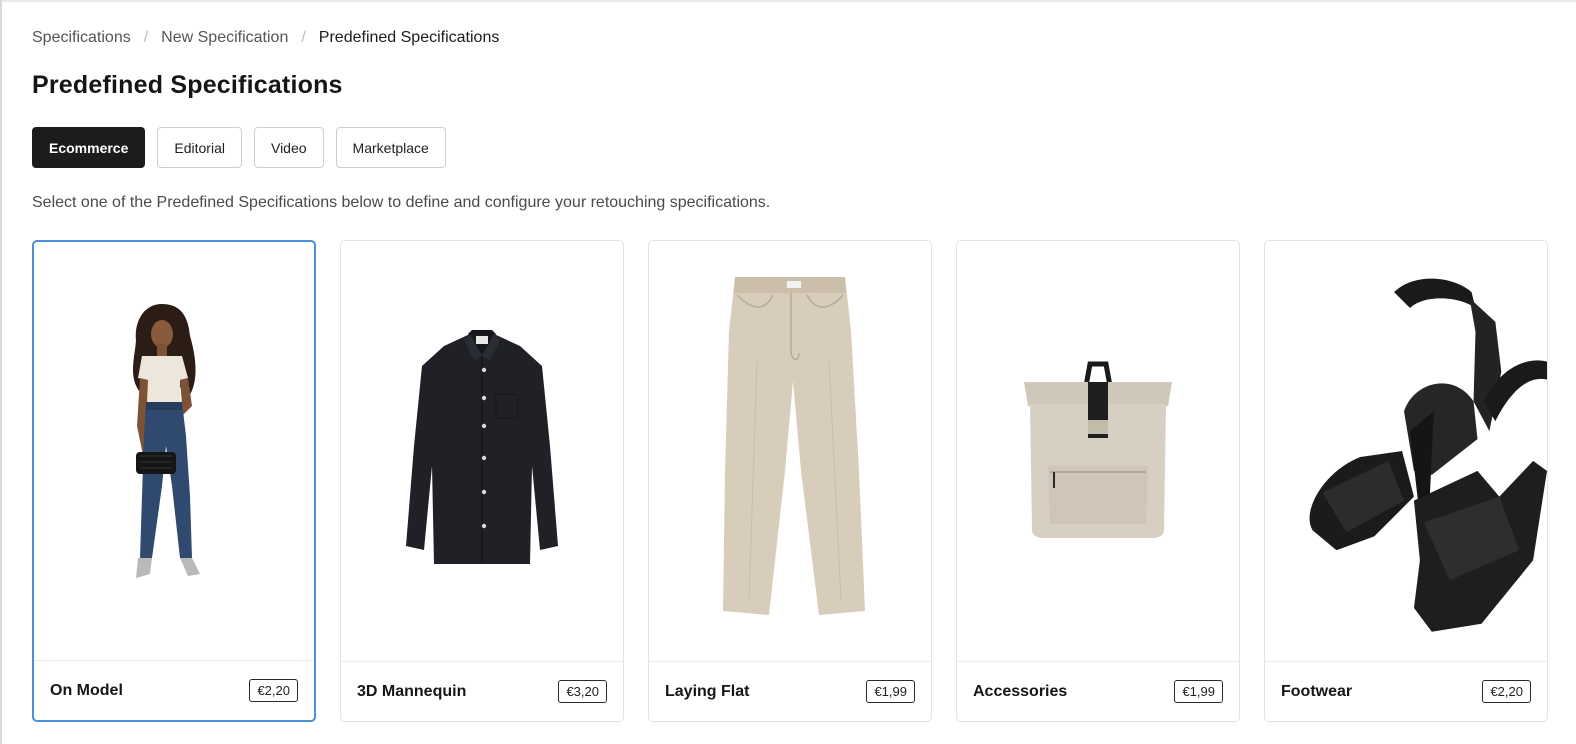  I want to click on breadcrumb-predefined-specifications: Predefined Specifications, so click(409, 37).